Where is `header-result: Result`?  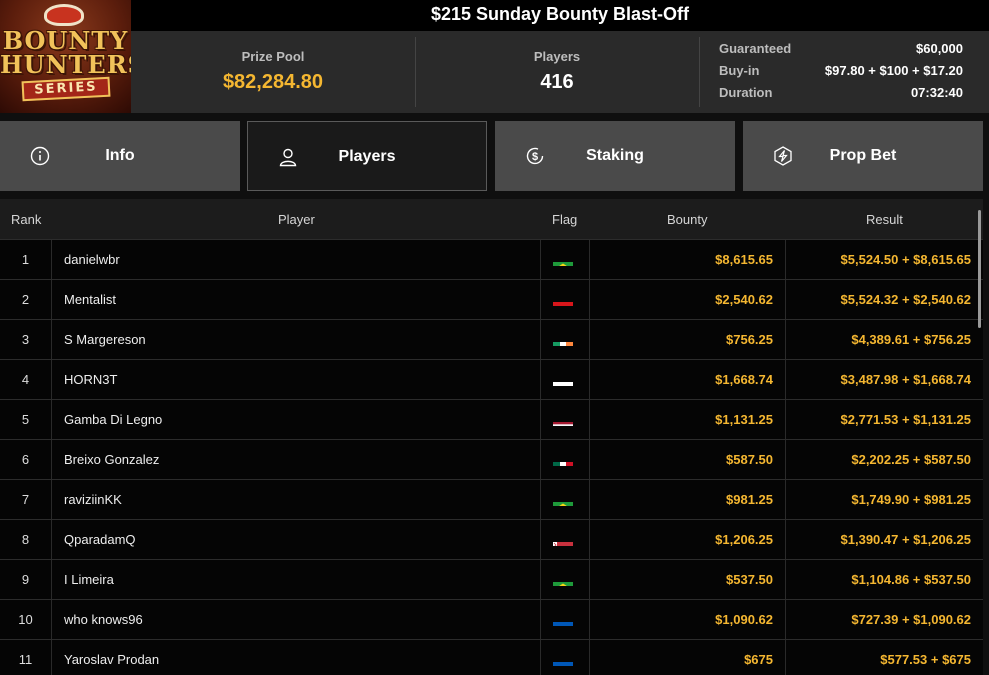
header-result: Result is located at coordinates (884, 219).